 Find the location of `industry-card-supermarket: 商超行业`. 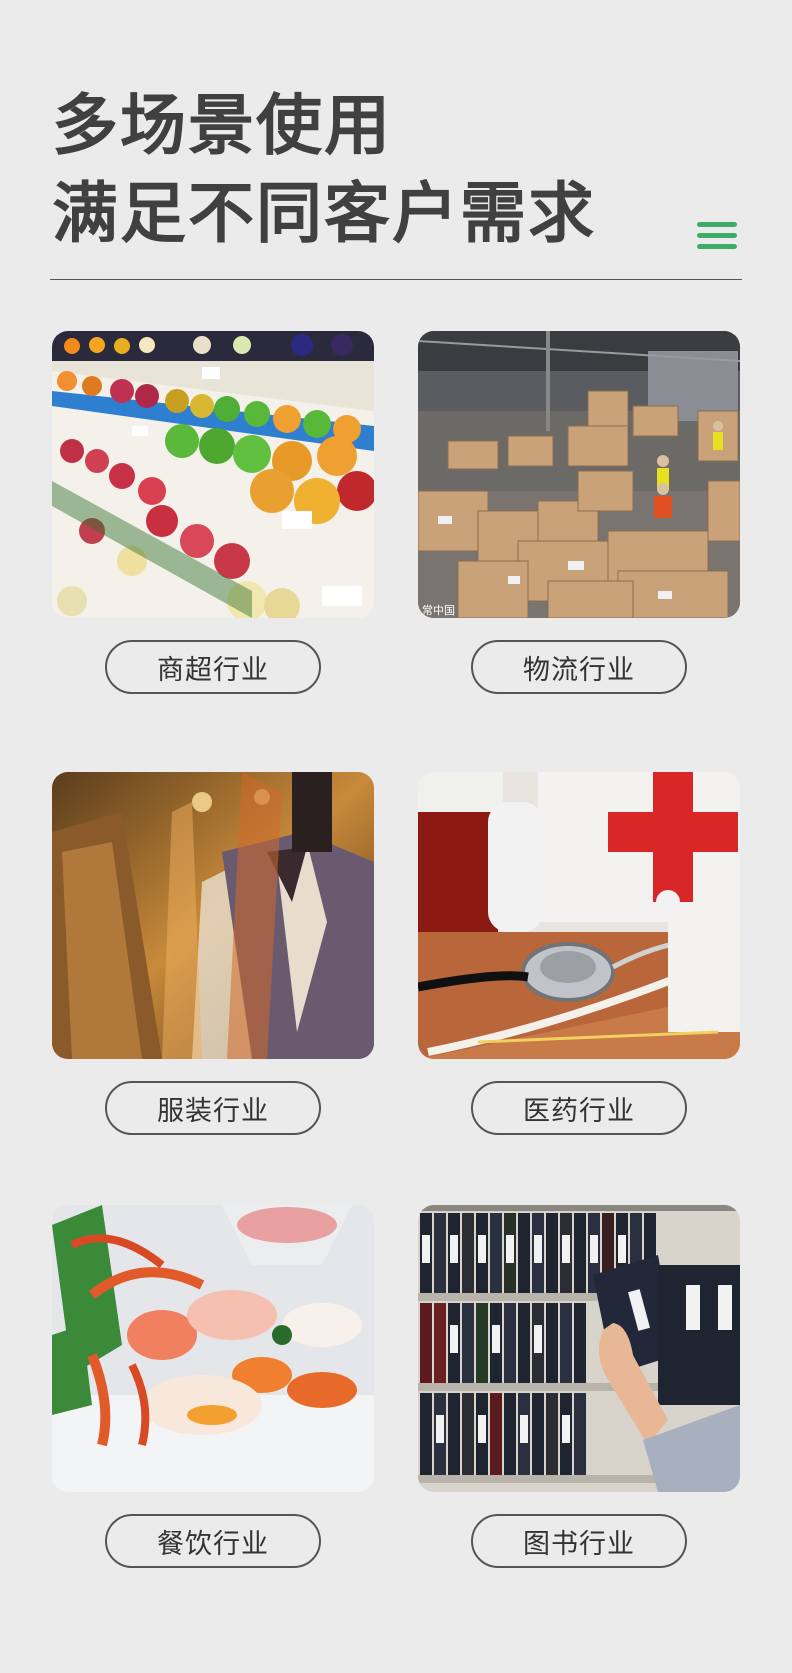

industry-card-supermarket: 商超行业 is located at coordinates (213, 512).